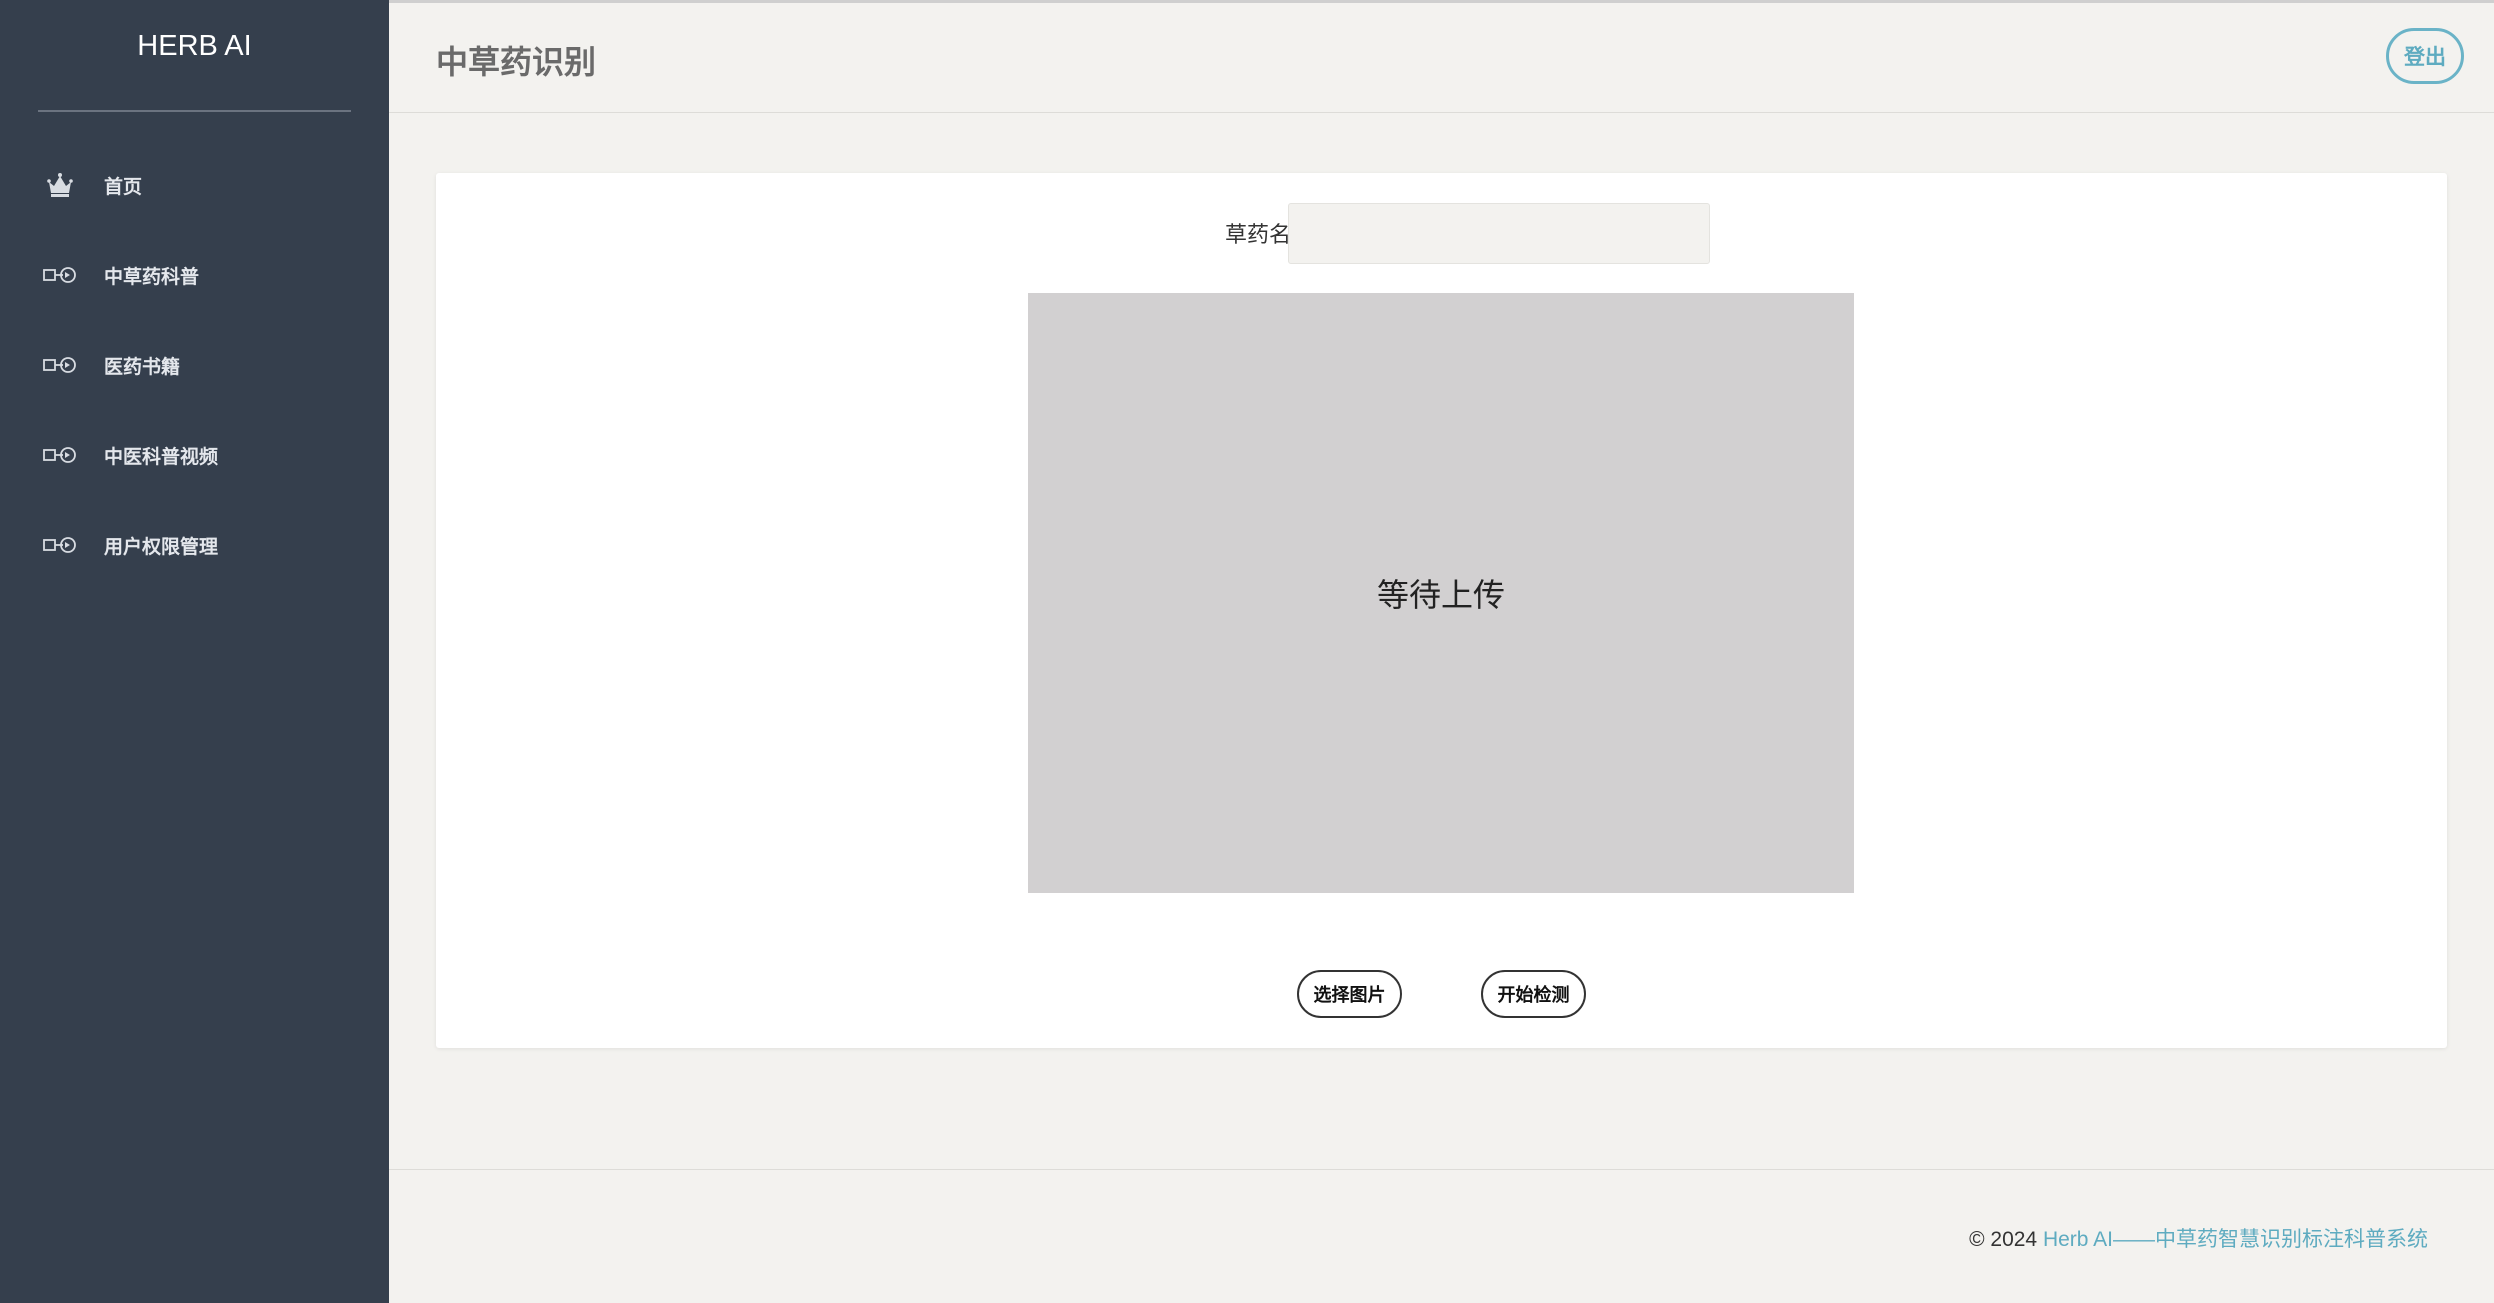  What do you see at coordinates (194, 185) in the screenshot?
I see `sidebar-item-home: 首页` at bounding box center [194, 185].